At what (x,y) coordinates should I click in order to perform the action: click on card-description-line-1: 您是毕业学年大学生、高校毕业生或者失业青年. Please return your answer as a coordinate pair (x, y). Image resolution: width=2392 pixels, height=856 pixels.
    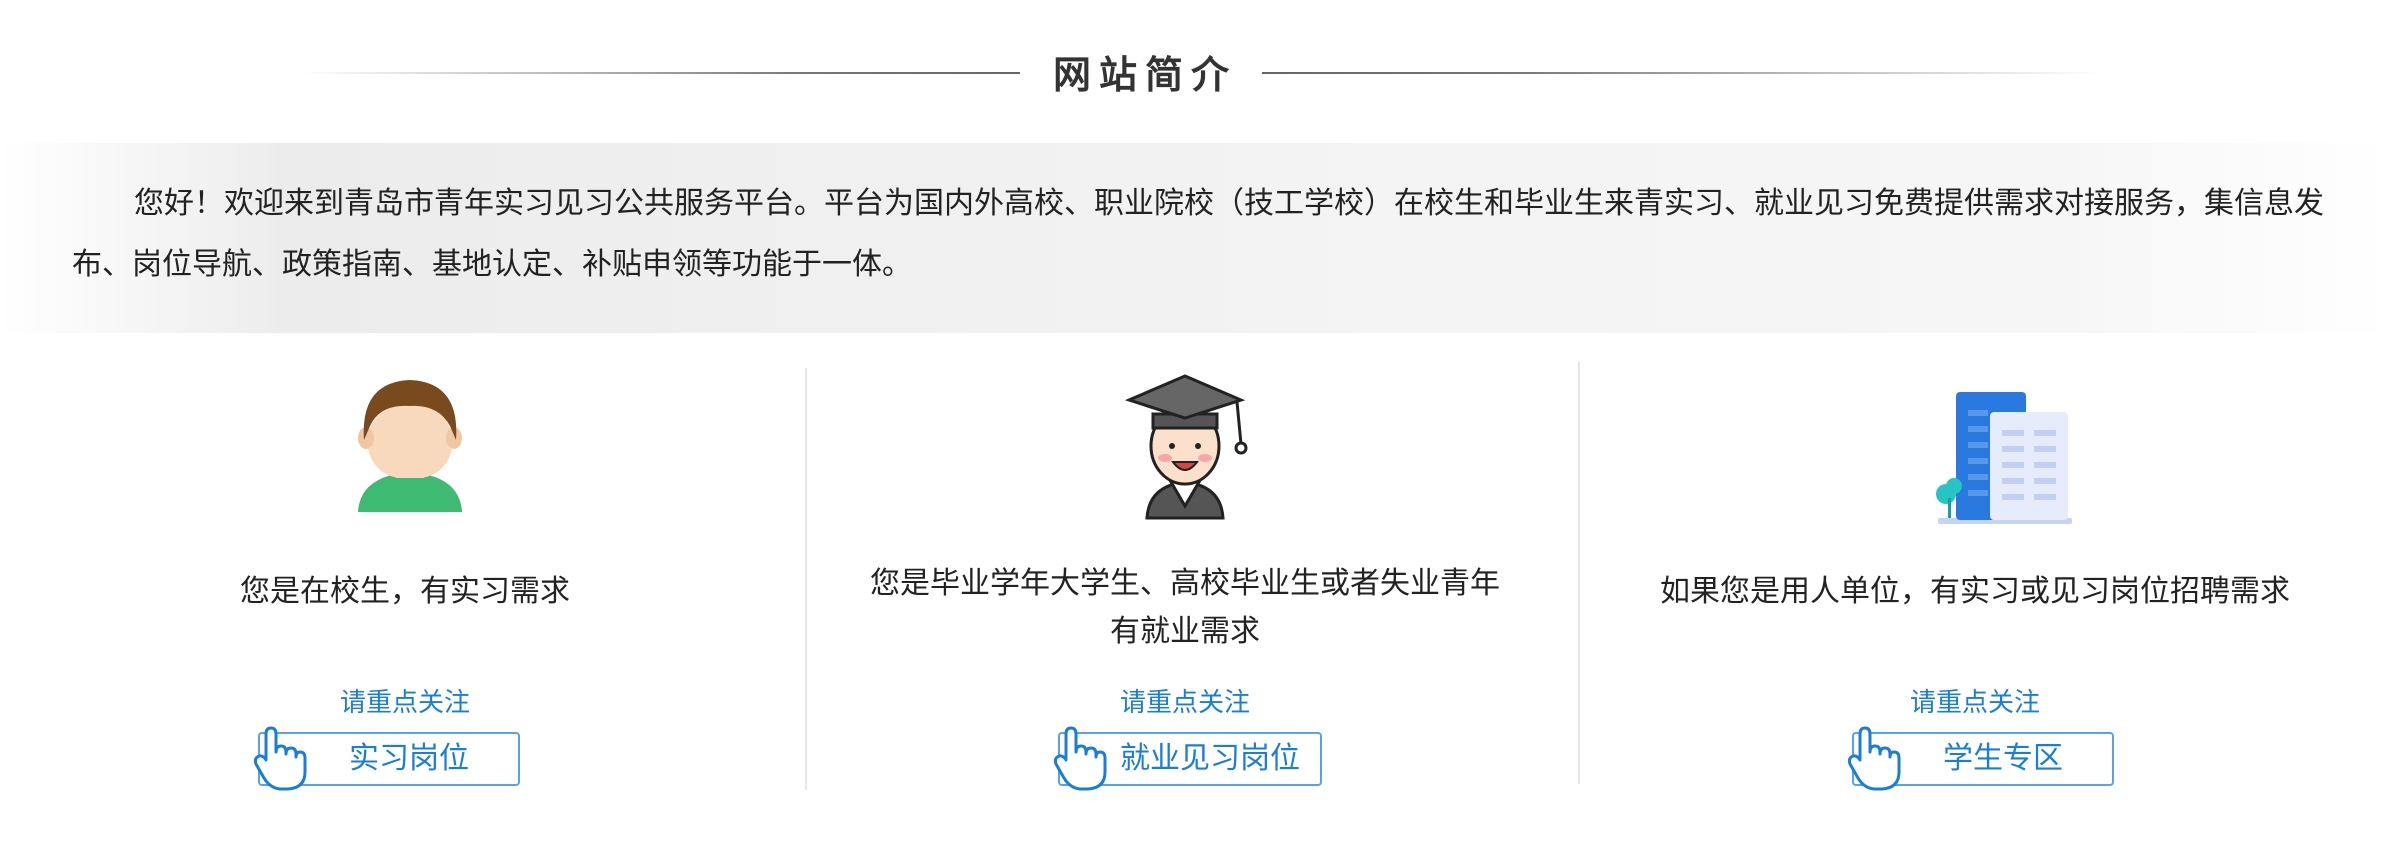
    Looking at the image, I should click on (1185, 583).